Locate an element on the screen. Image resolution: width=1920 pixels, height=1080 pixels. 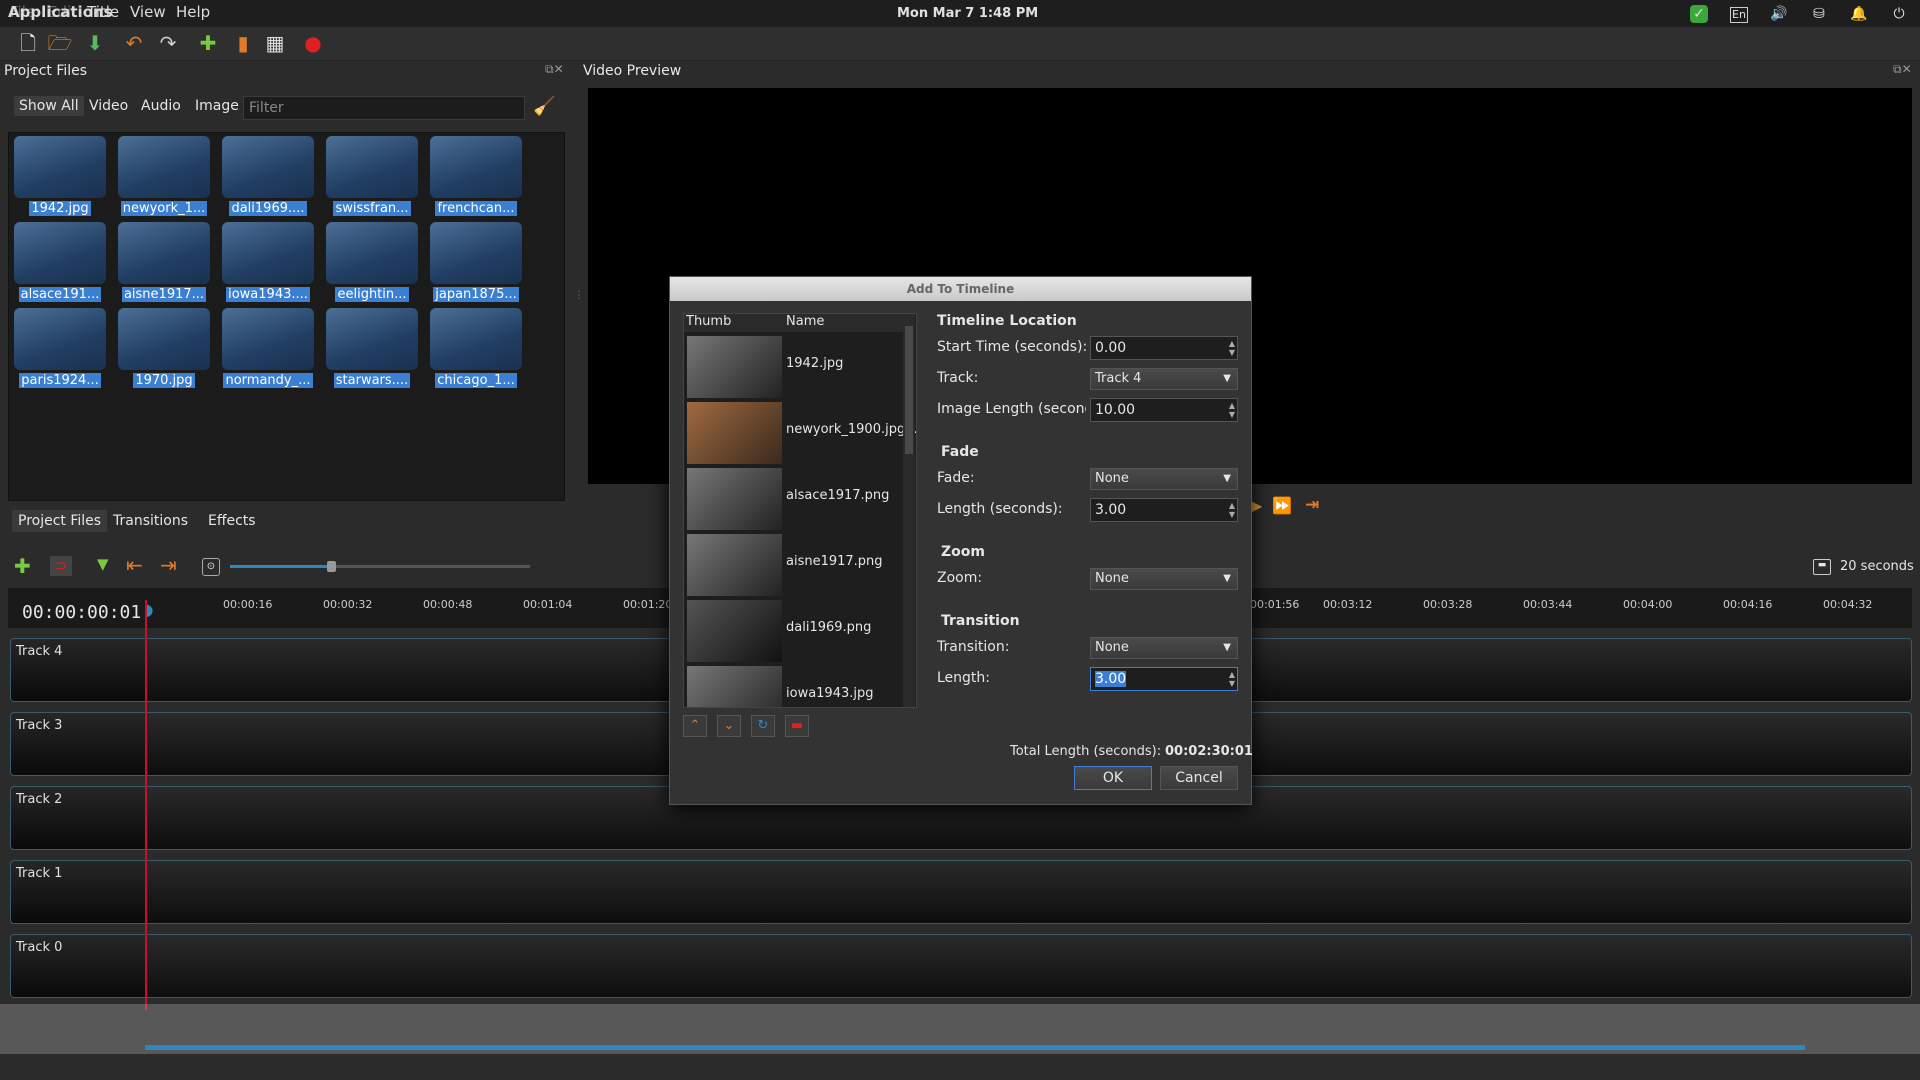
power-icon: ⏻ is located at coordinates (1899, 14).